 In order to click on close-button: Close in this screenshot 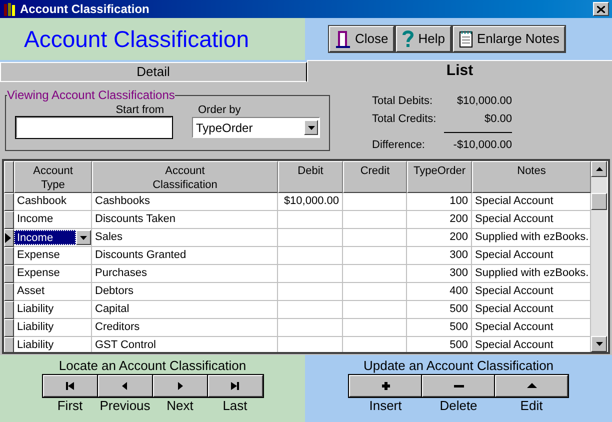, I will do `click(361, 39)`.